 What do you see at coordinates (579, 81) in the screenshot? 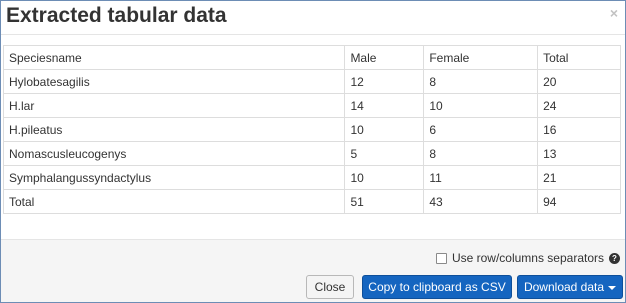
I see `table-cell: 20` at bounding box center [579, 81].